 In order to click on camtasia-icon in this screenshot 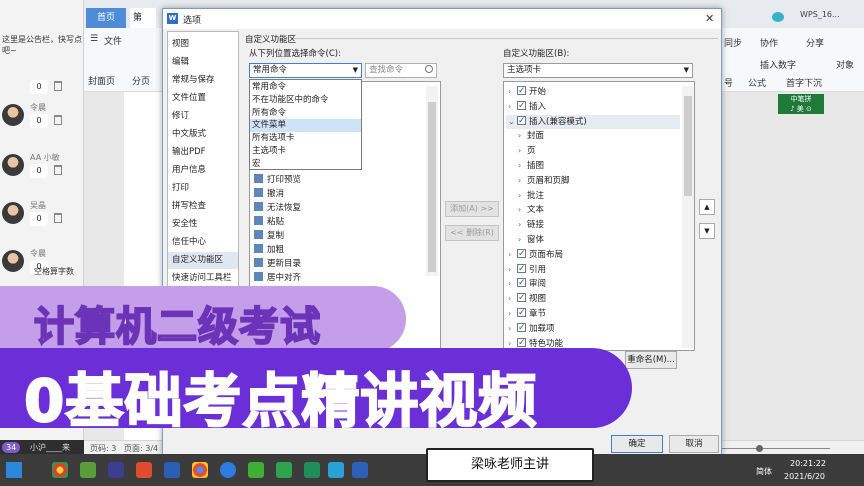, I will do `click(144, 470)`.